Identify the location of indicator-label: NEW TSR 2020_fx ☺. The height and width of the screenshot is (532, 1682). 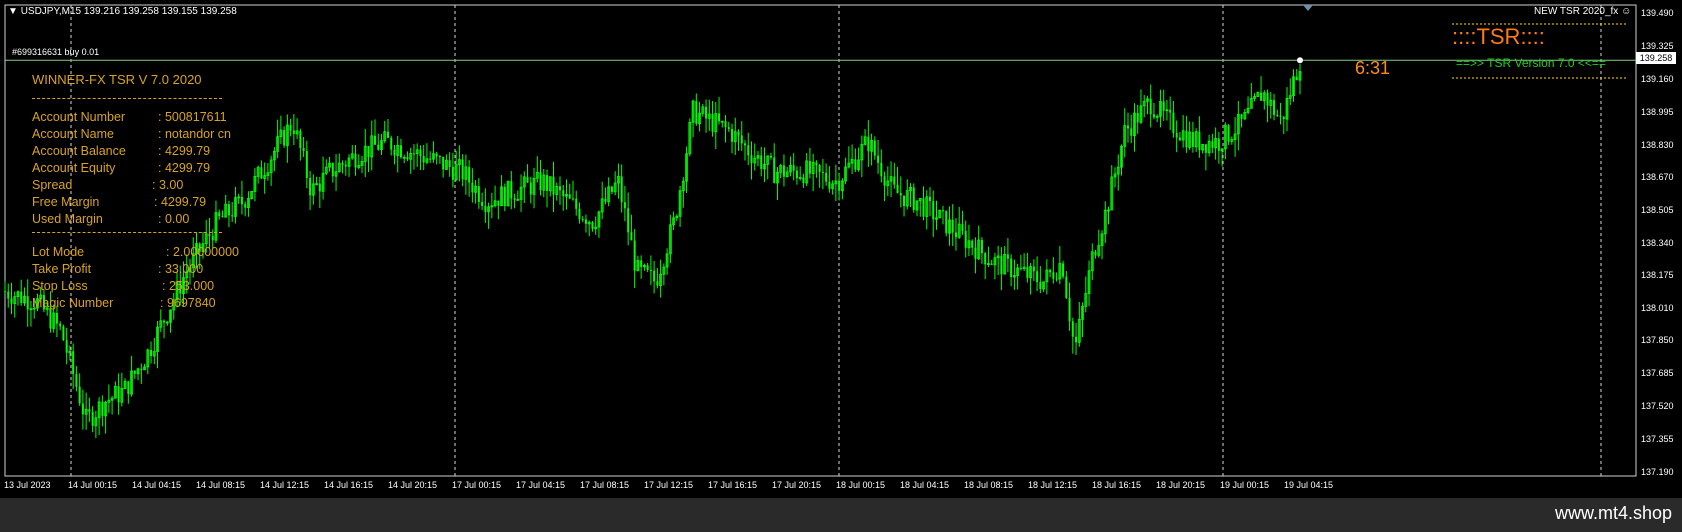
(1582, 11).